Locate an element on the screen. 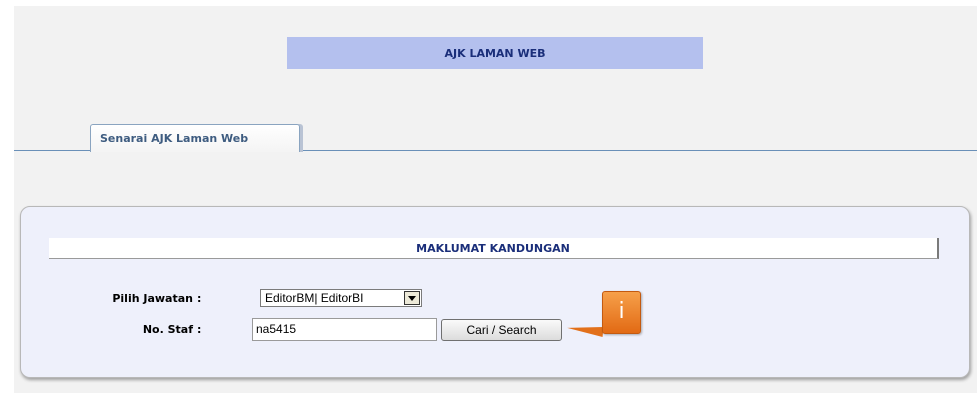  search-button: Cari / Search is located at coordinates (501, 330).